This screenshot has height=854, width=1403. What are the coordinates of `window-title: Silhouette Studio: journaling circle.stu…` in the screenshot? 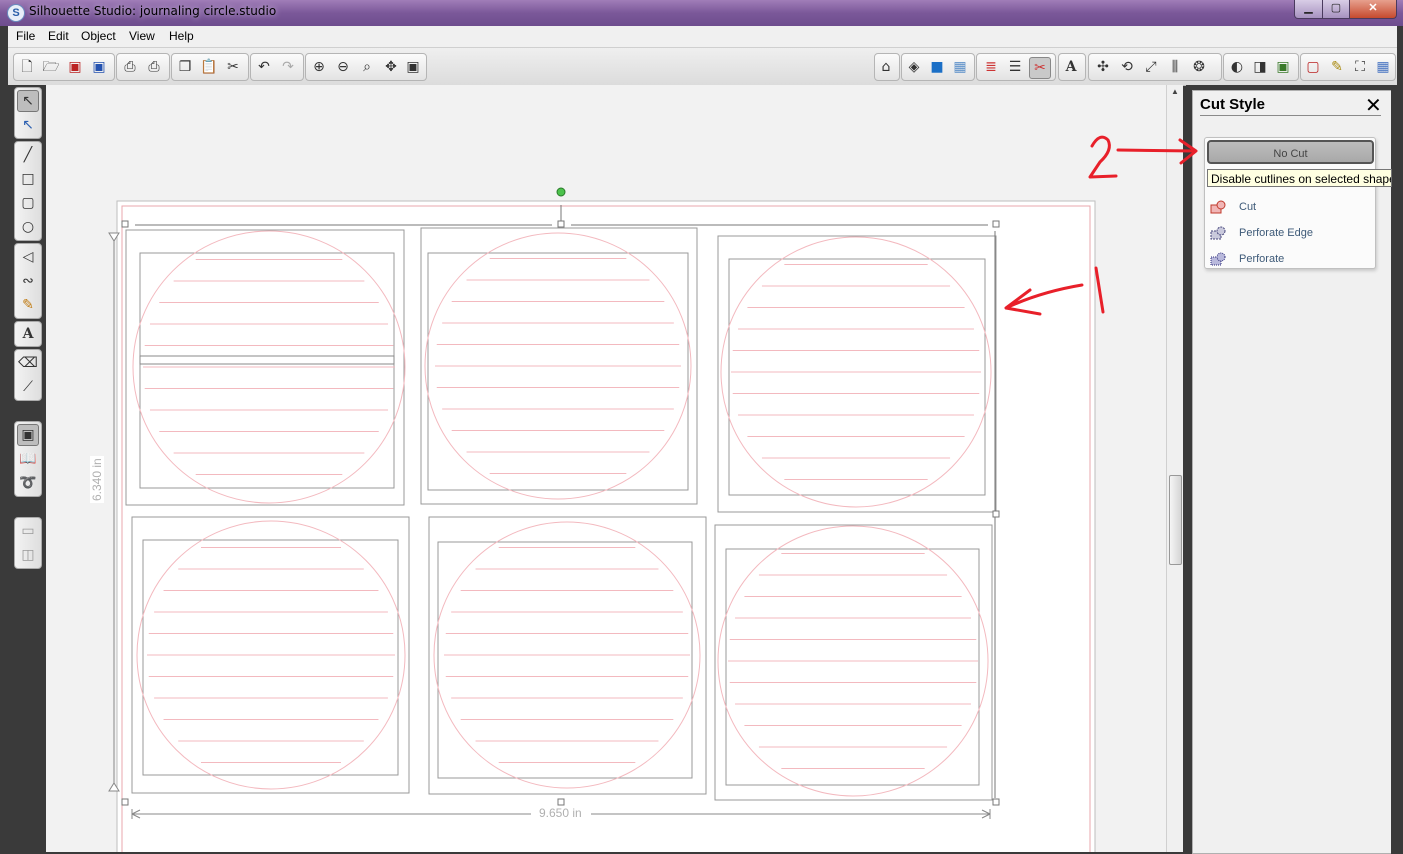 It's located at (153, 11).